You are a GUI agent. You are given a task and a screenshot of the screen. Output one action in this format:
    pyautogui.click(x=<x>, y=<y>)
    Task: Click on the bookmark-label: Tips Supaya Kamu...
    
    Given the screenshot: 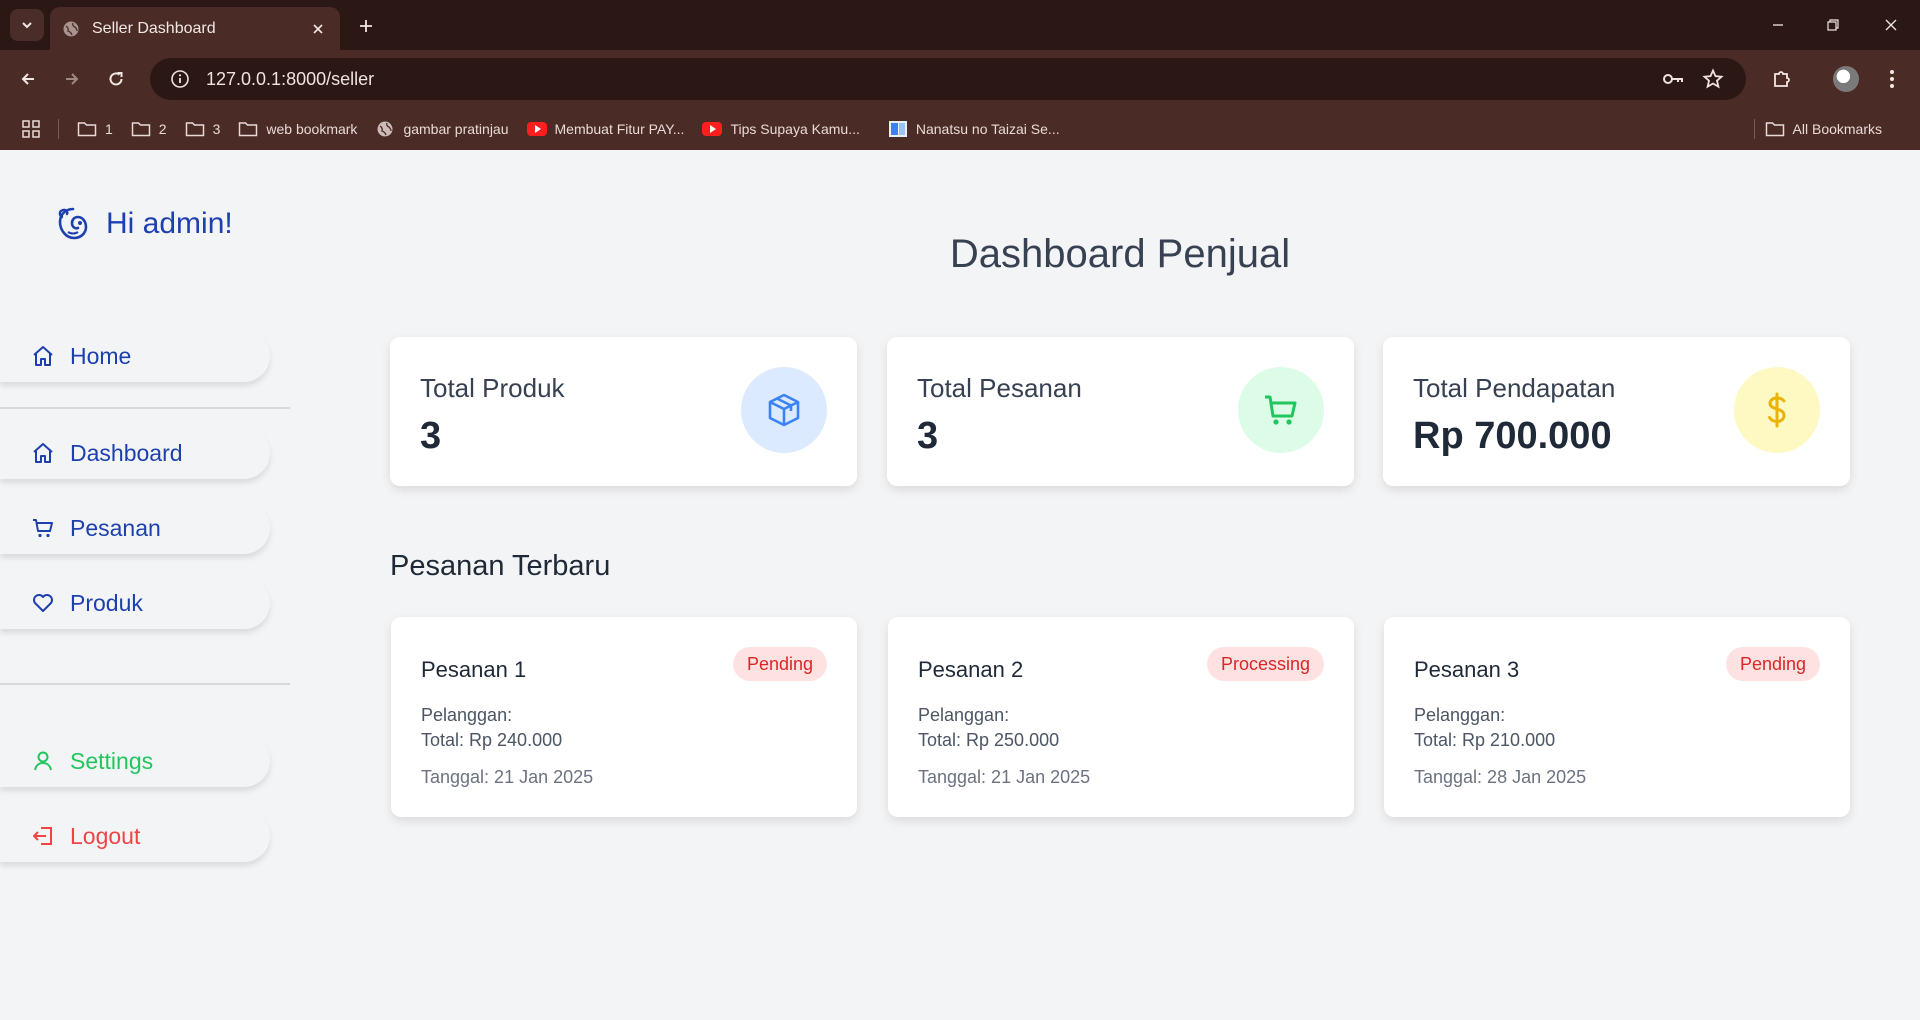 What is the action you would take?
    pyautogui.click(x=795, y=129)
    